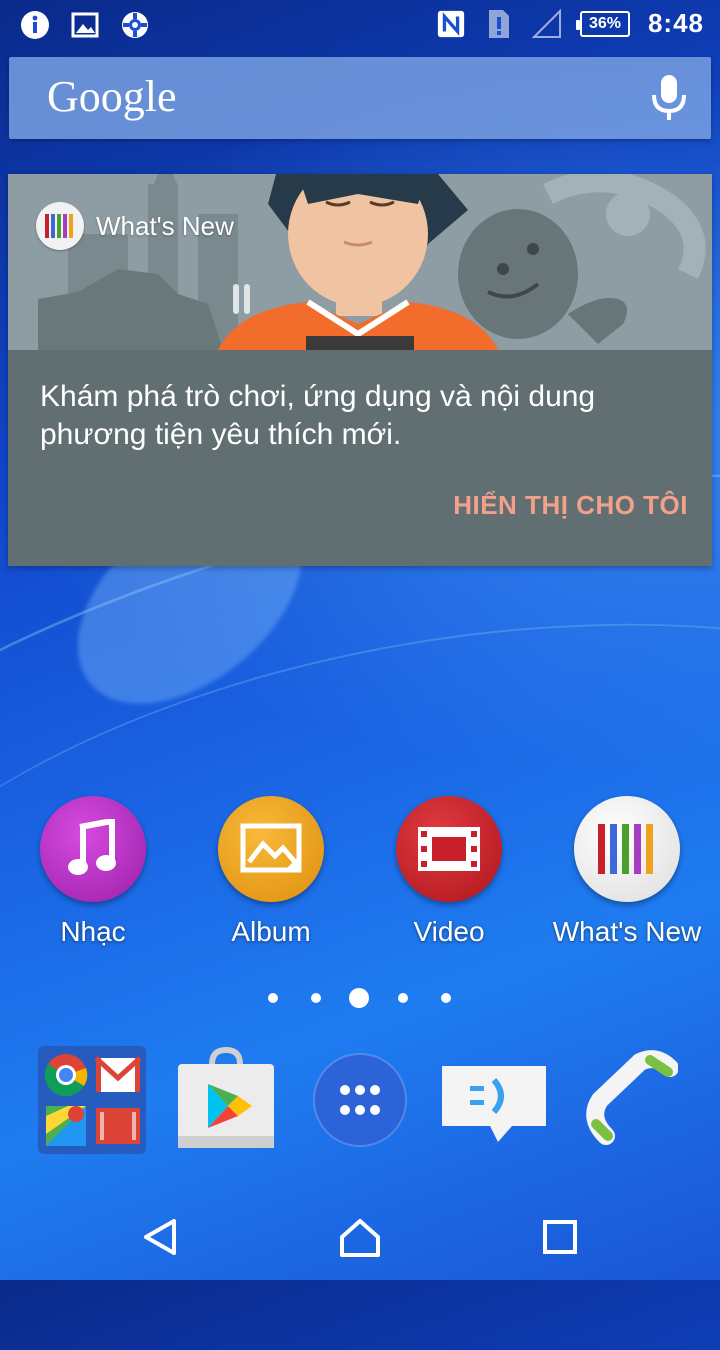 This screenshot has height=1350, width=720. What do you see at coordinates (570, 505) in the screenshot?
I see `show-me-button: HIỂN THỊ CHO TÔI` at bounding box center [570, 505].